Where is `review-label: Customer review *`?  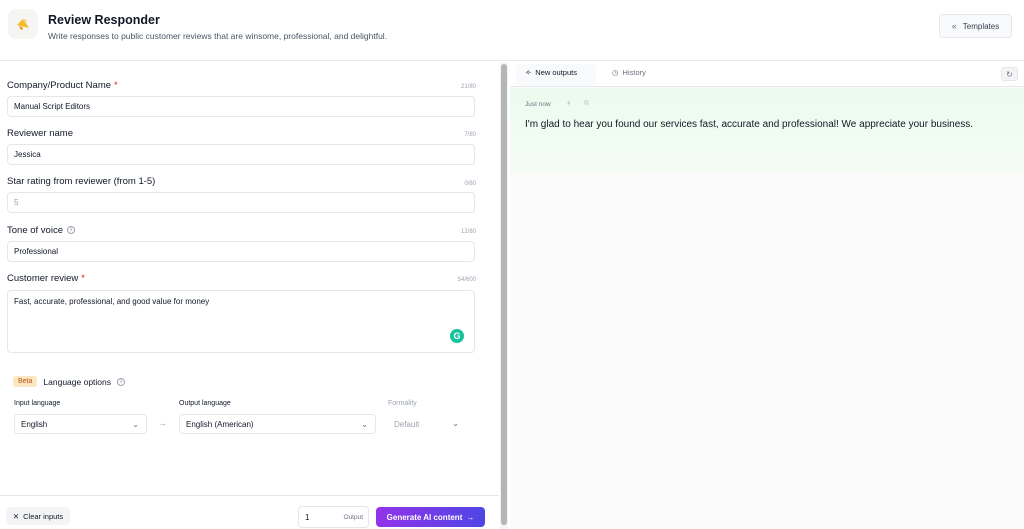
review-label: Customer review * is located at coordinates (46, 278).